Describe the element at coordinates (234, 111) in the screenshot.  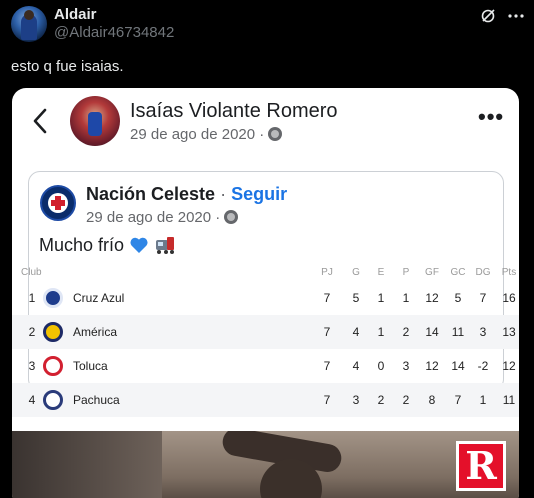
I see `post-author-name: Isaías Violante Romero` at that location.